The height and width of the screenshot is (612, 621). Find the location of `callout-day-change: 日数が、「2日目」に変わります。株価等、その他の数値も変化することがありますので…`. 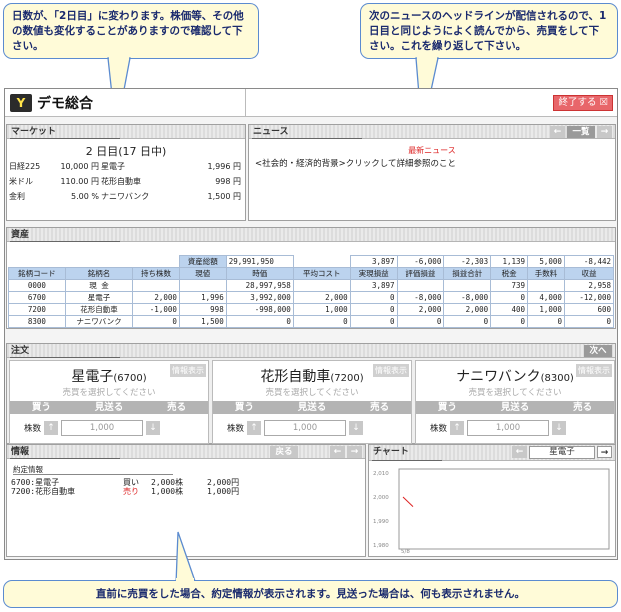

callout-day-change: 日数が、「2日目」に変わります。株価等、その他の数値も変化することがありますので… is located at coordinates (131, 31).